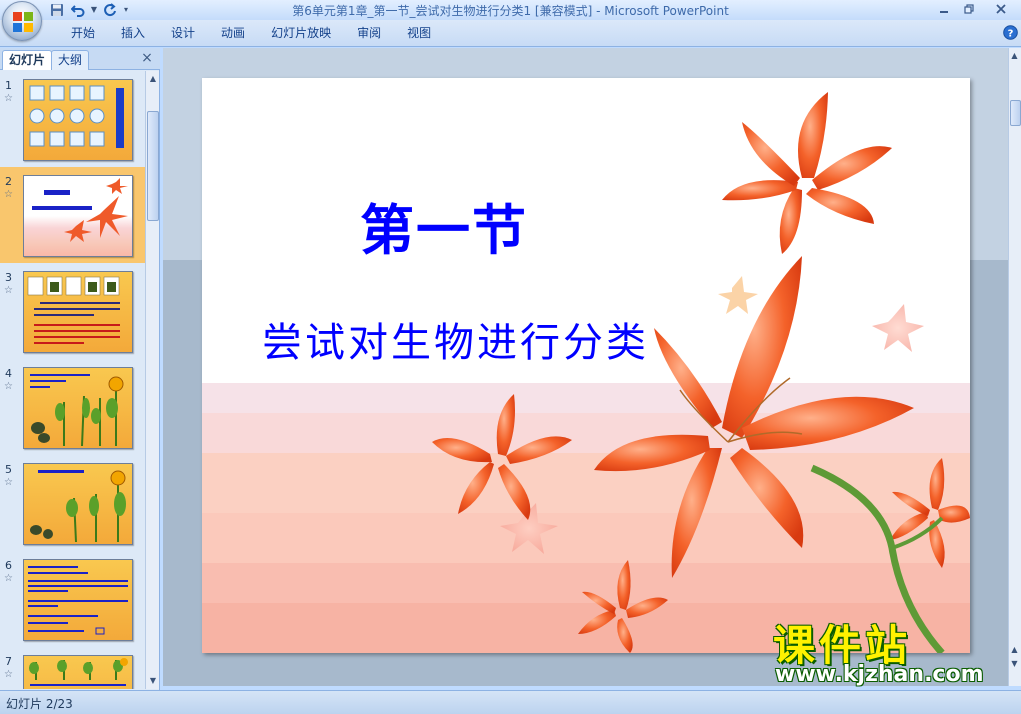  I want to click on ribbon-tabs: 开始 插入 设计 动画 幻灯片放映 审阅 视图, so click(251, 33).